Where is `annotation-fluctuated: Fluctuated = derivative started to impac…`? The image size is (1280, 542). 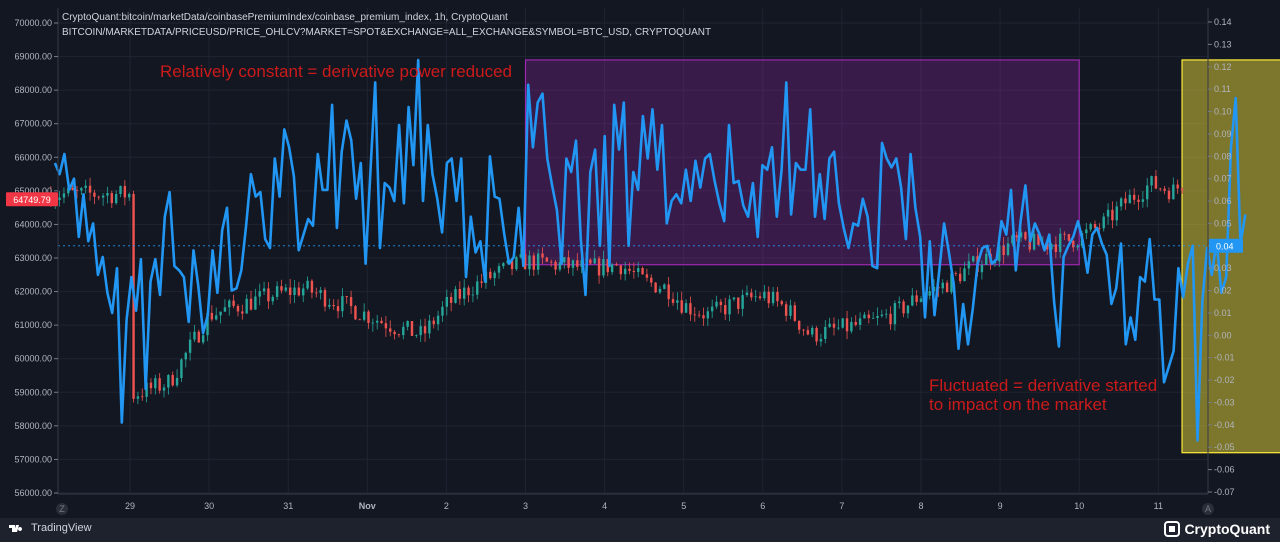
annotation-fluctuated: Fluctuated = derivative started to impac… is located at coordinates (1043, 395).